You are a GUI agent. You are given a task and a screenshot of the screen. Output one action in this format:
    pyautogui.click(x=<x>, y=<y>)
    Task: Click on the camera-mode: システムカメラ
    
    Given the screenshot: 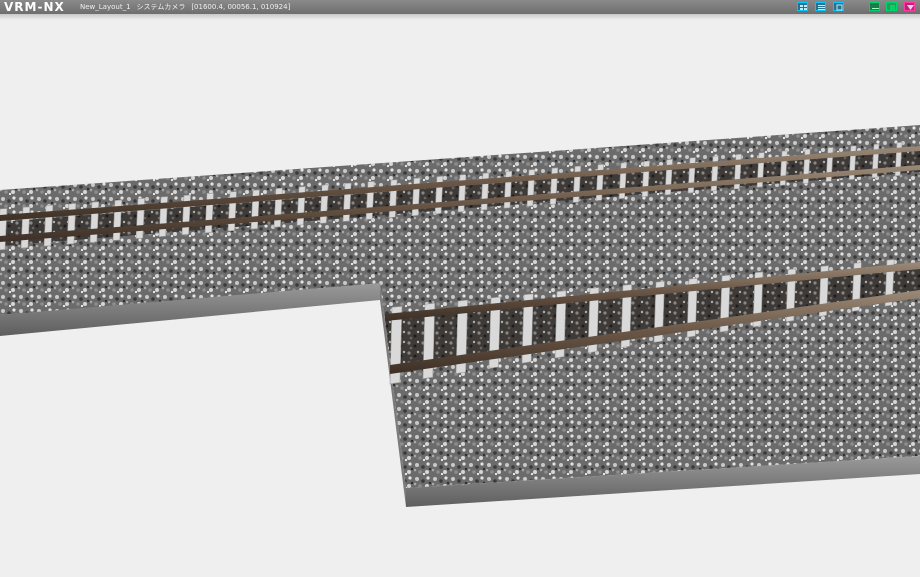 What is the action you would take?
    pyautogui.click(x=161, y=7)
    